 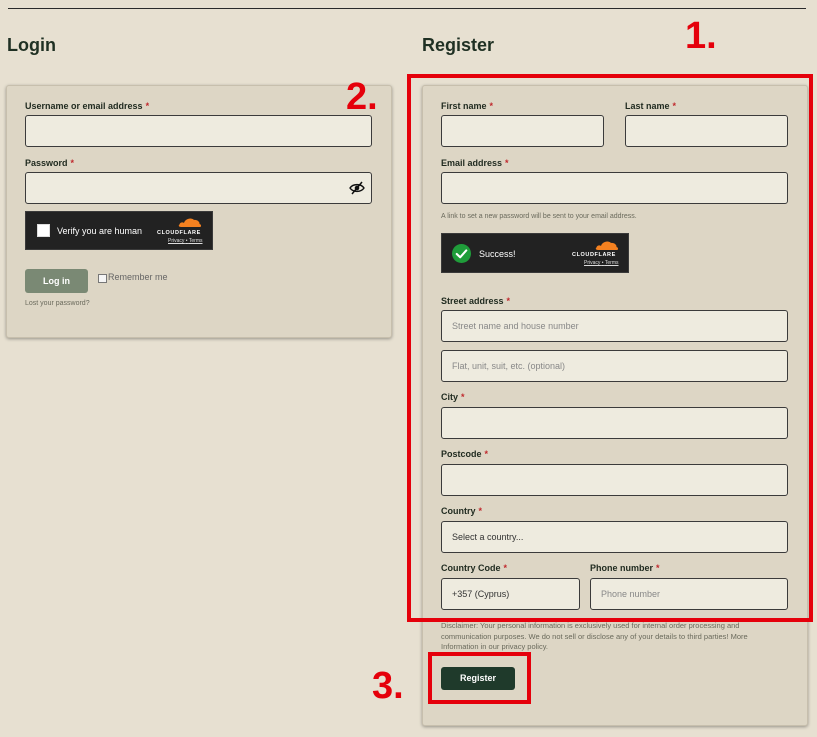 What do you see at coordinates (31, 45) in the screenshot?
I see `login-heading: Login` at bounding box center [31, 45].